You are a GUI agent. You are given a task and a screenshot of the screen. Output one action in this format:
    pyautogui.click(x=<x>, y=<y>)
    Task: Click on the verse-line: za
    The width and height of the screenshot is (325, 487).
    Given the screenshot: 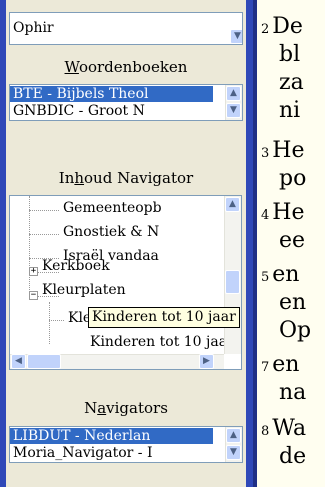 What is the action you would take?
    pyautogui.click(x=291, y=82)
    